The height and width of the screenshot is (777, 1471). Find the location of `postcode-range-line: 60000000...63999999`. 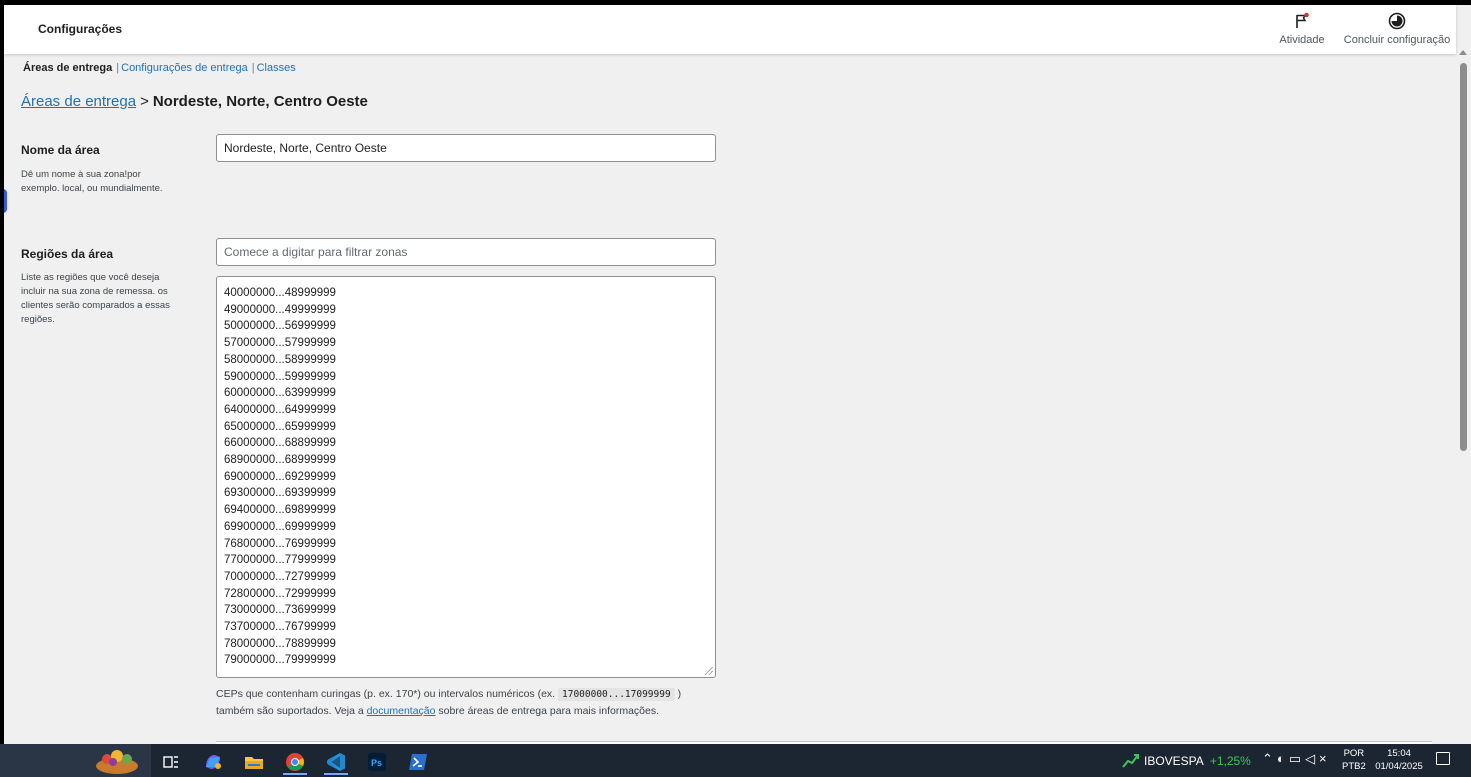

postcode-range-line: 60000000...63999999 is located at coordinates (280, 393).